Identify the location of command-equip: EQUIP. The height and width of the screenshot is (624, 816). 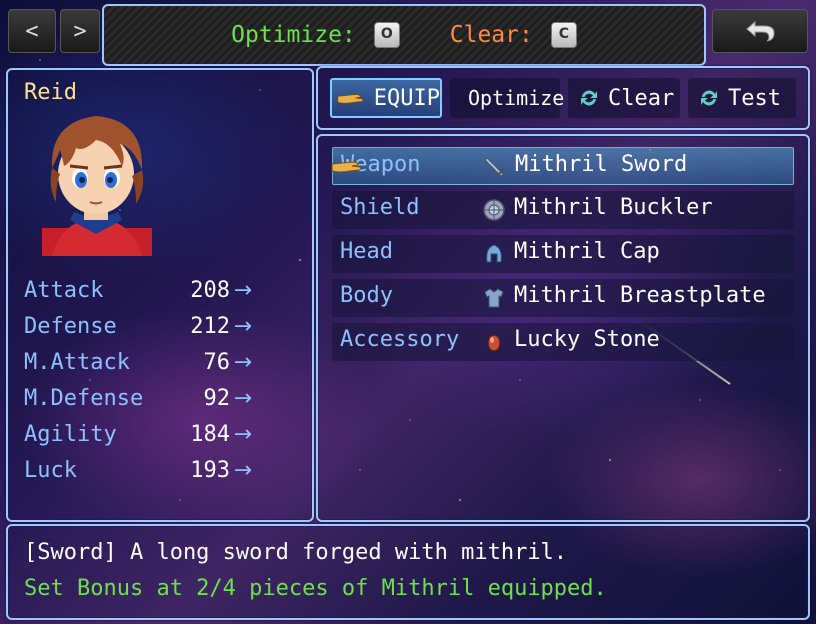
(386, 98).